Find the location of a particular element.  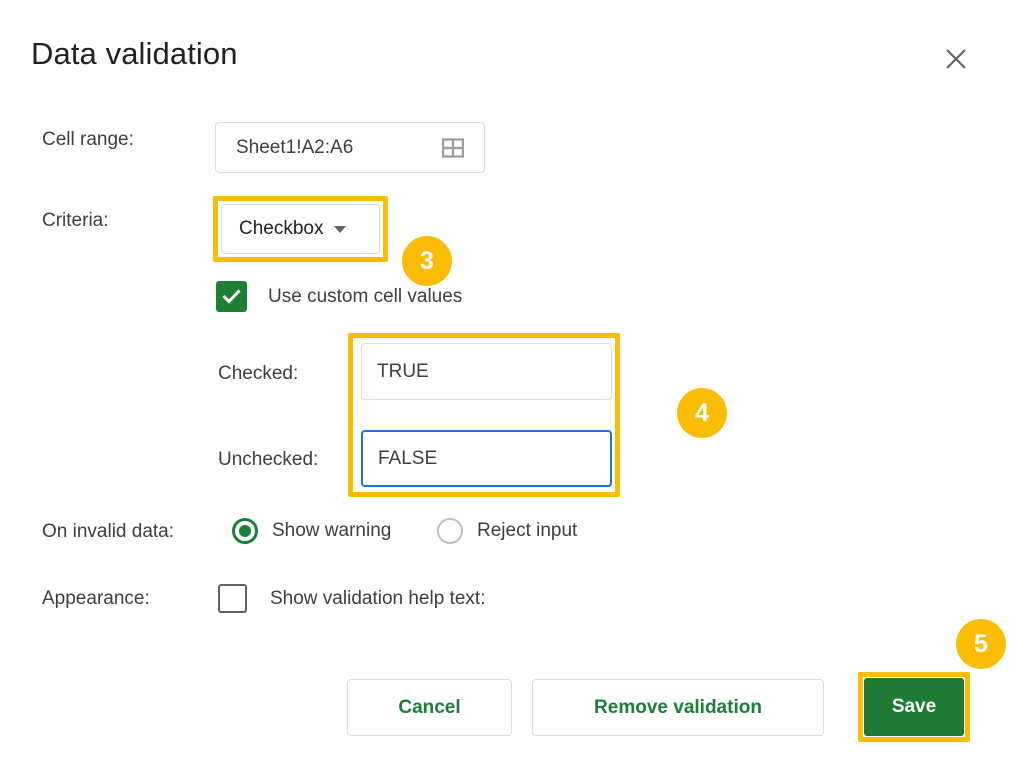

grid-picker-icon is located at coordinates (453, 148).